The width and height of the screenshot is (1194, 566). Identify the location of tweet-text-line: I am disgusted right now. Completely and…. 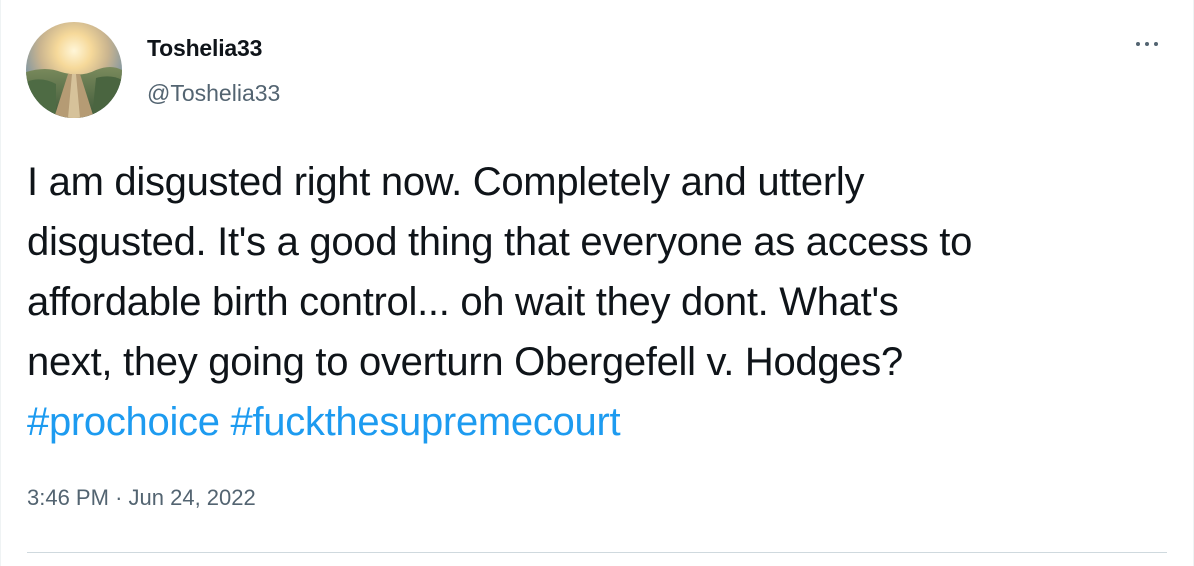
(446, 182).